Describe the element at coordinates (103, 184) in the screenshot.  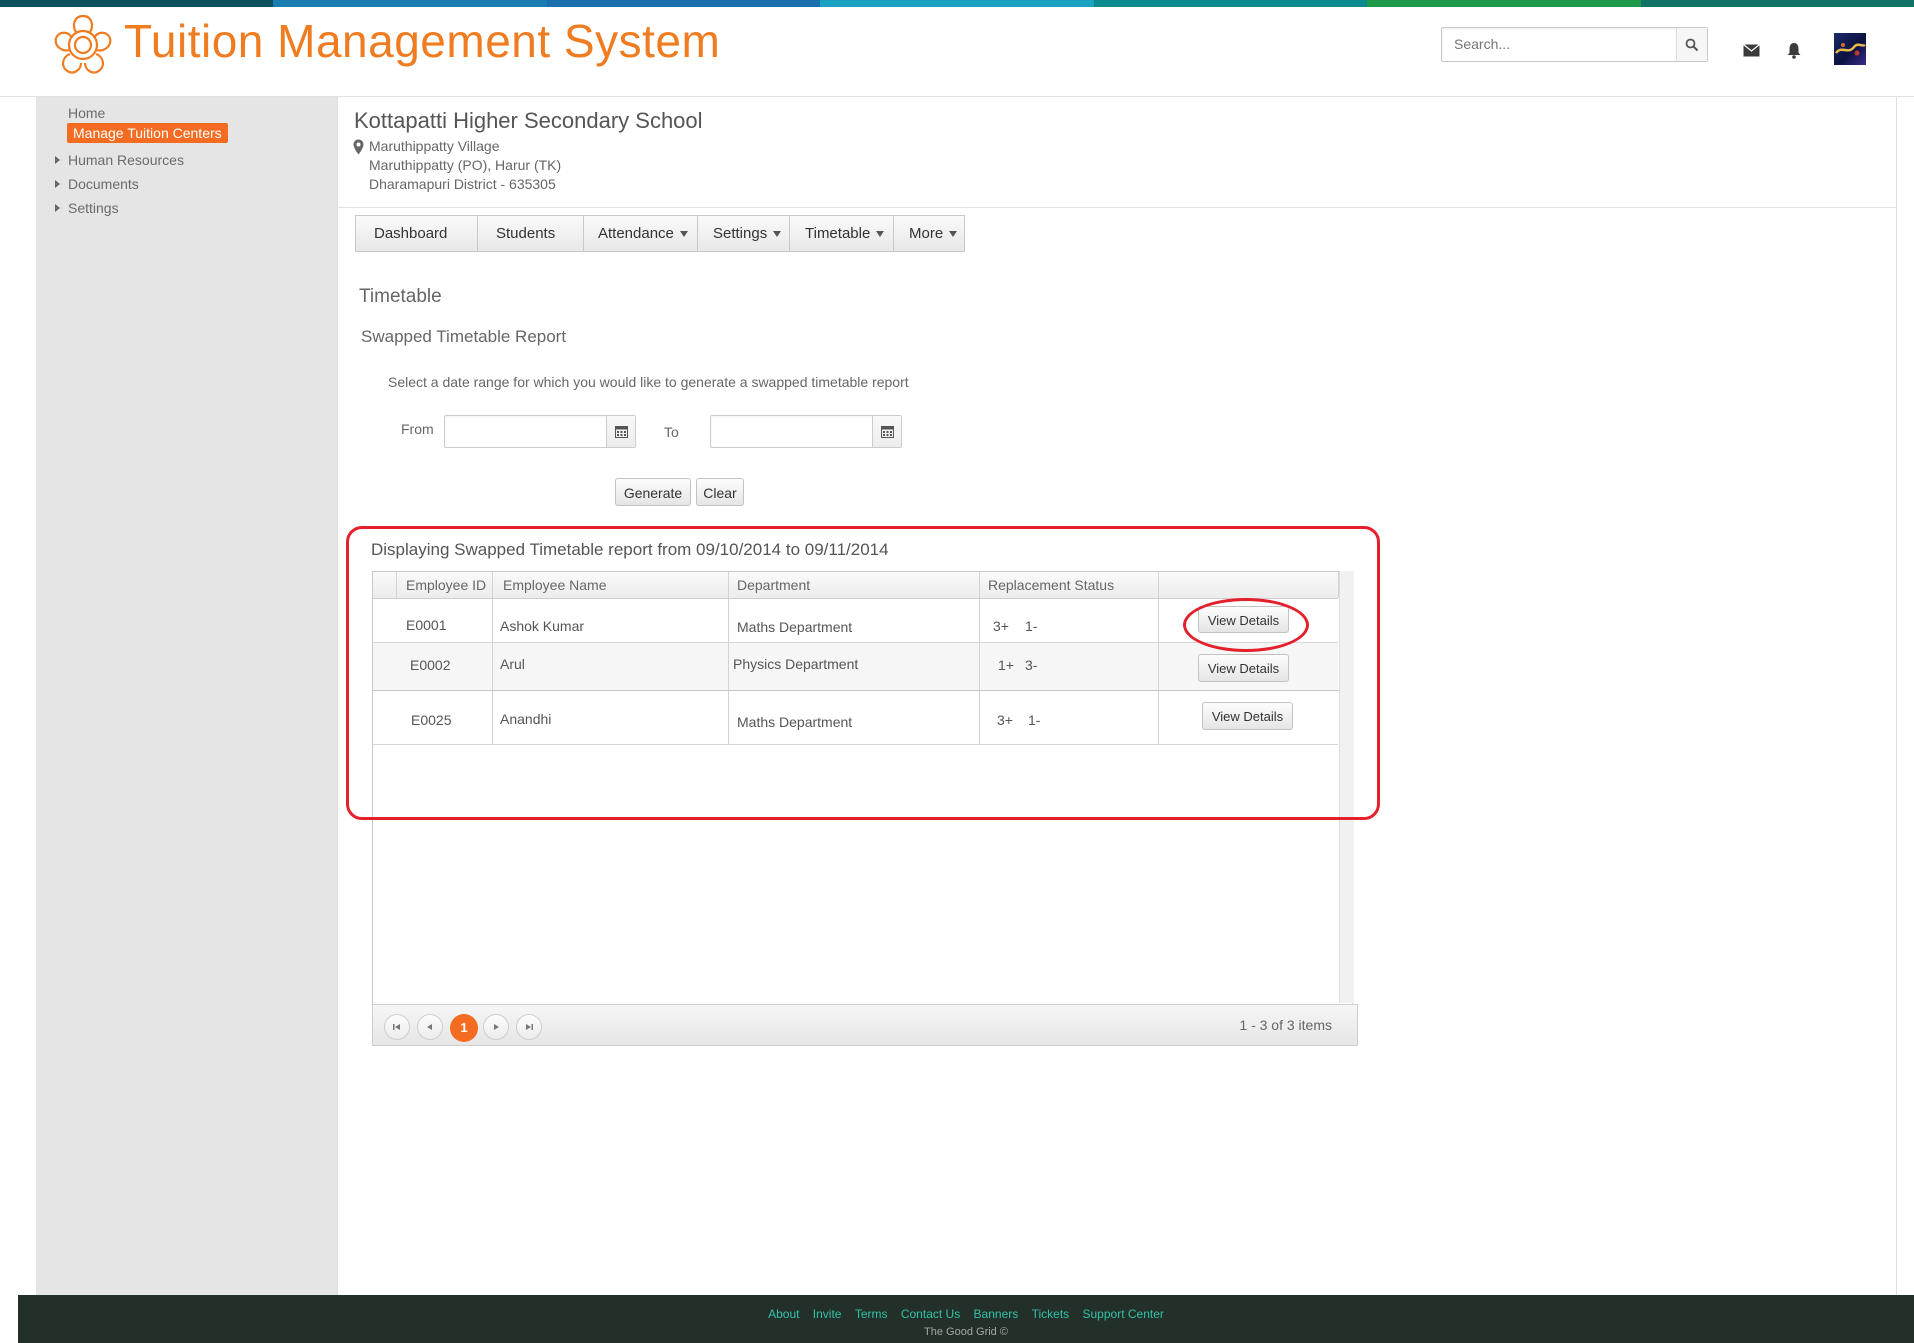
I see `sidebar-item-documents: Documents` at that location.